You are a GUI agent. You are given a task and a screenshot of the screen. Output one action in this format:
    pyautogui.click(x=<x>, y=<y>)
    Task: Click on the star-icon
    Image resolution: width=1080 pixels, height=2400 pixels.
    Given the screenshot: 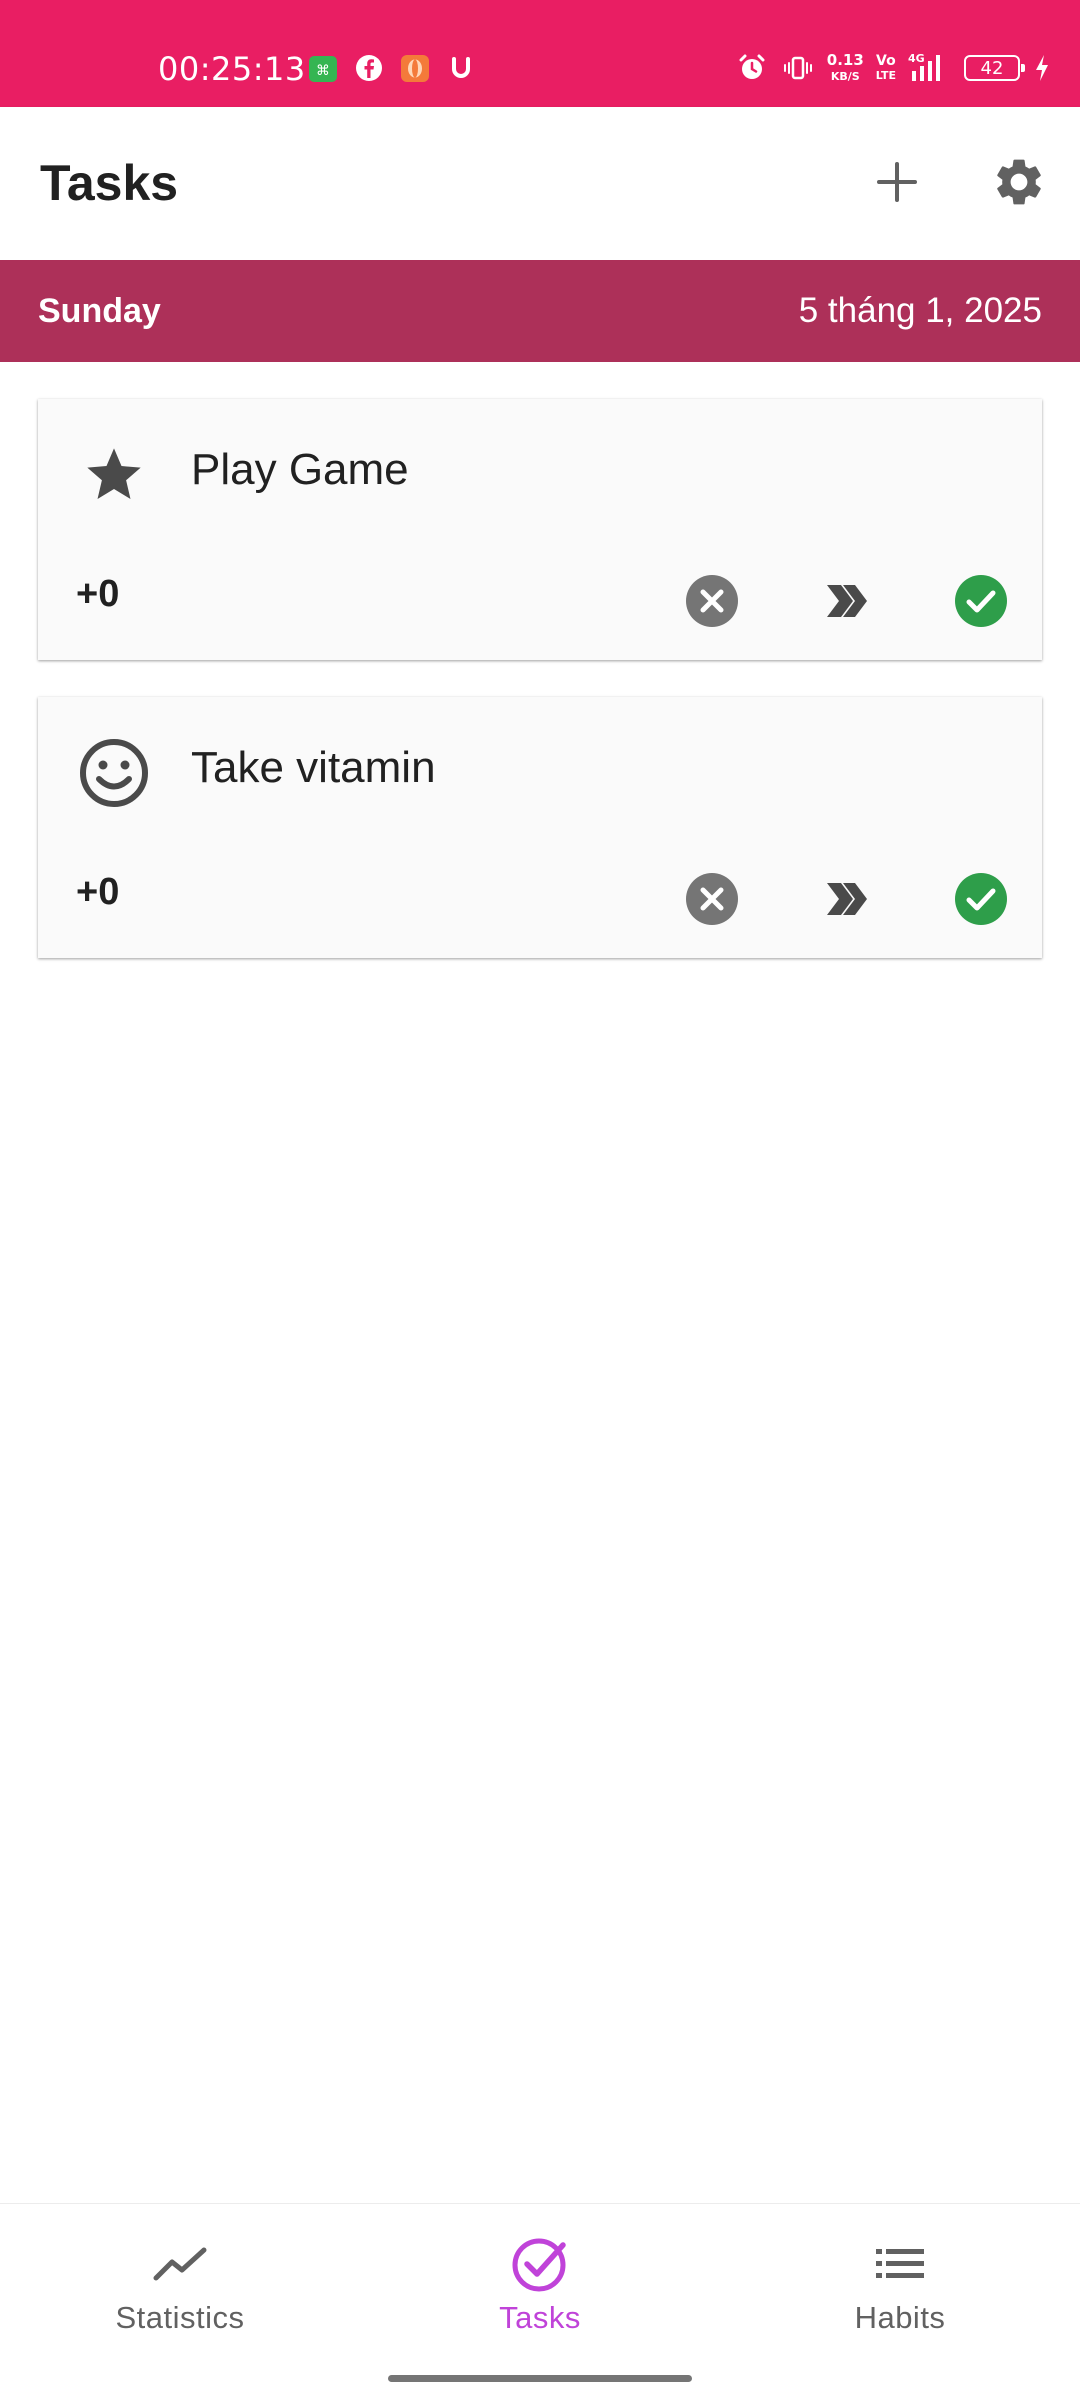 What is the action you would take?
    pyautogui.click(x=114, y=475)
    